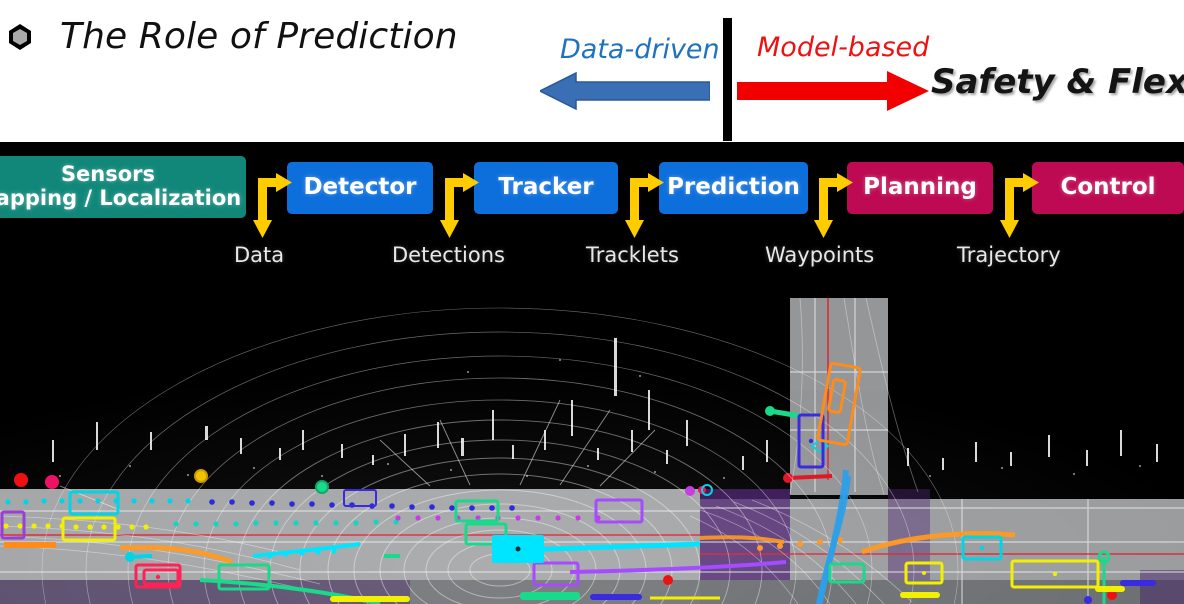 The height and width of the screenshot is (604, 1184). I want to click on pipeline-stage-control: Control, so click(1108, 188).